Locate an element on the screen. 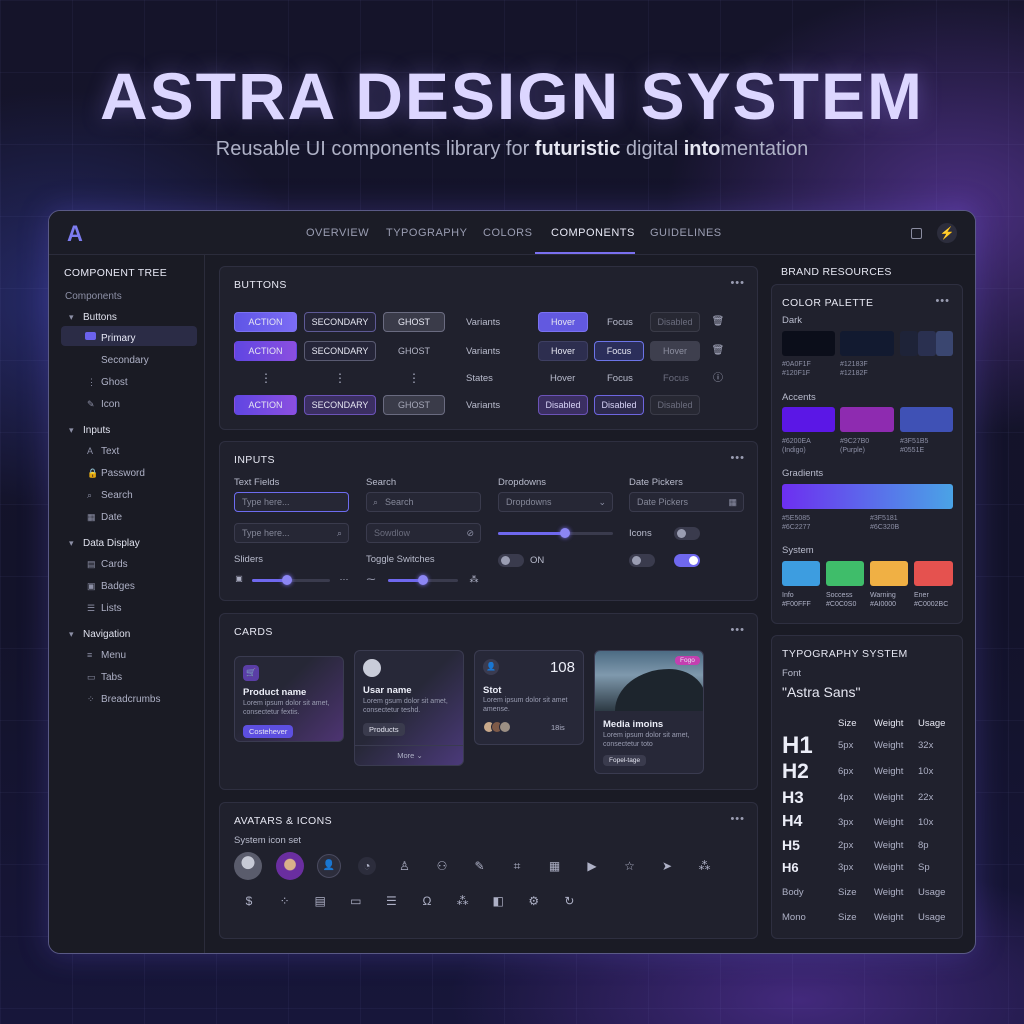 The image size is (1024, 1024). ghost-button: GHOST is located at coordinates (414, 322).